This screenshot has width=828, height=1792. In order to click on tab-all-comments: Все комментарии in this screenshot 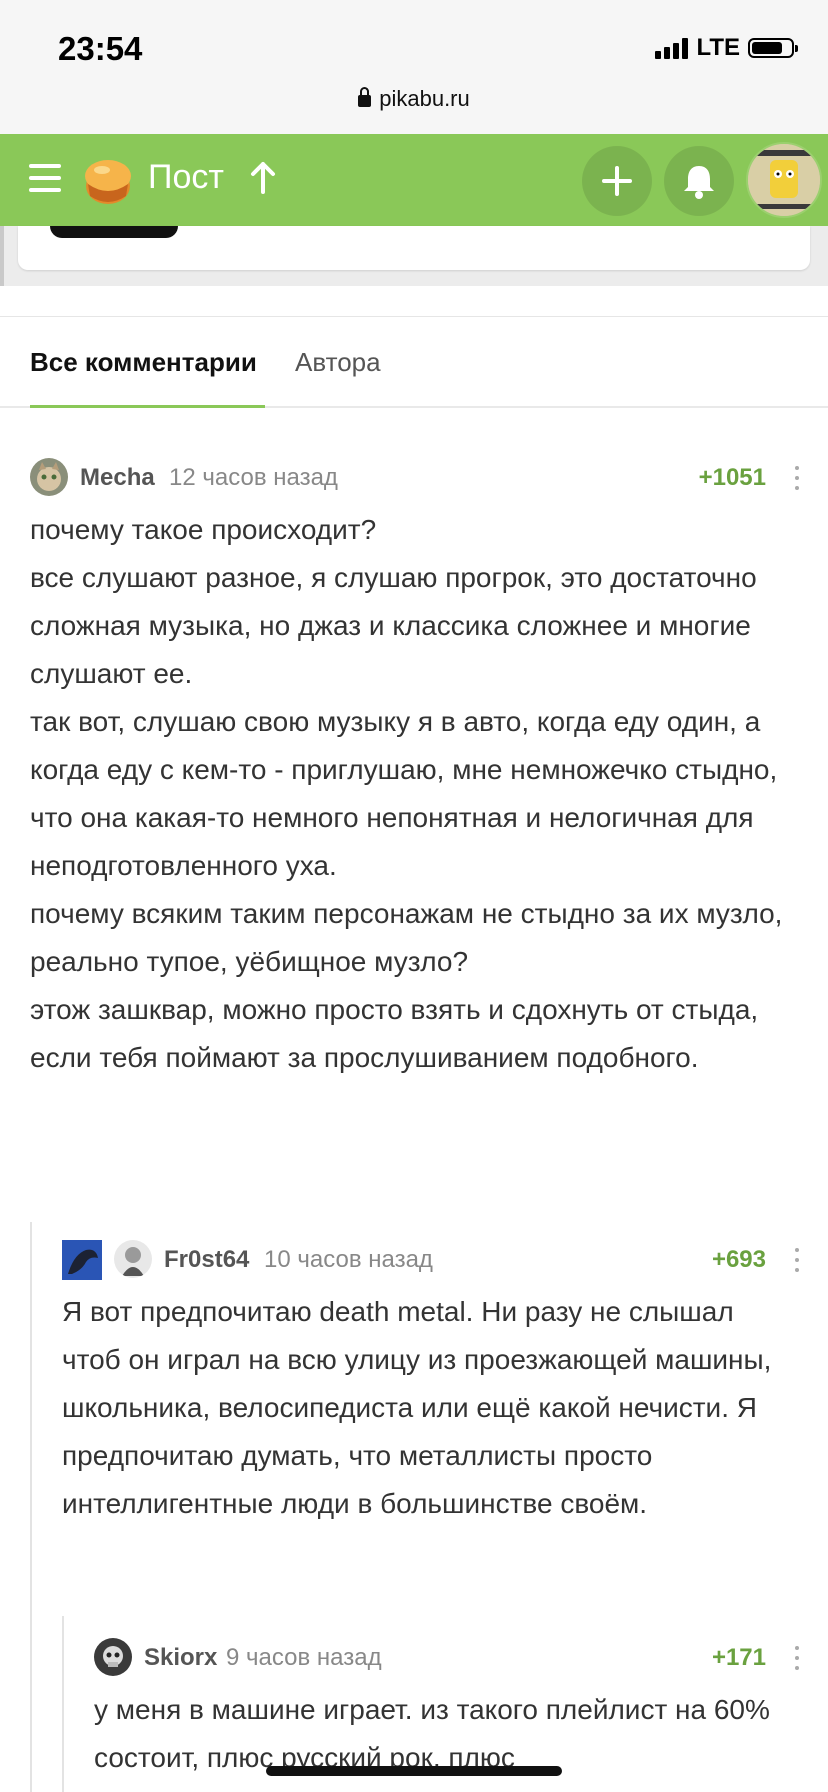, I will do `click(143, 362)`.